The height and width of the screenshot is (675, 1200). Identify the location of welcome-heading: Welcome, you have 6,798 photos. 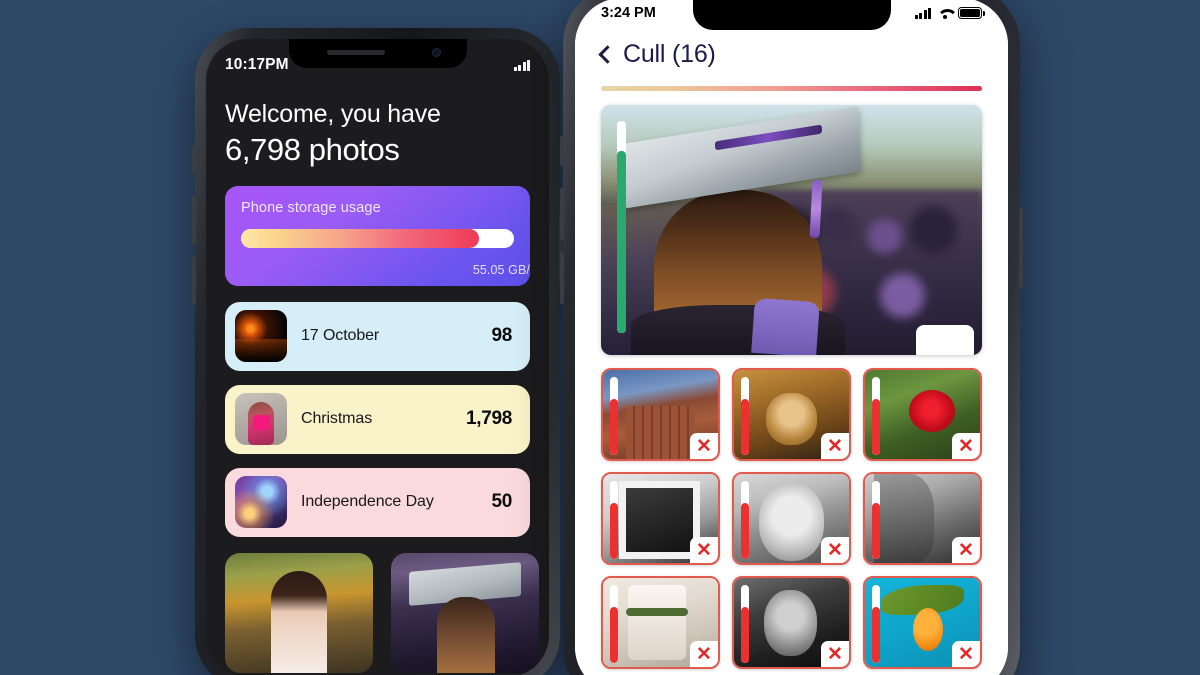
(377, 133).